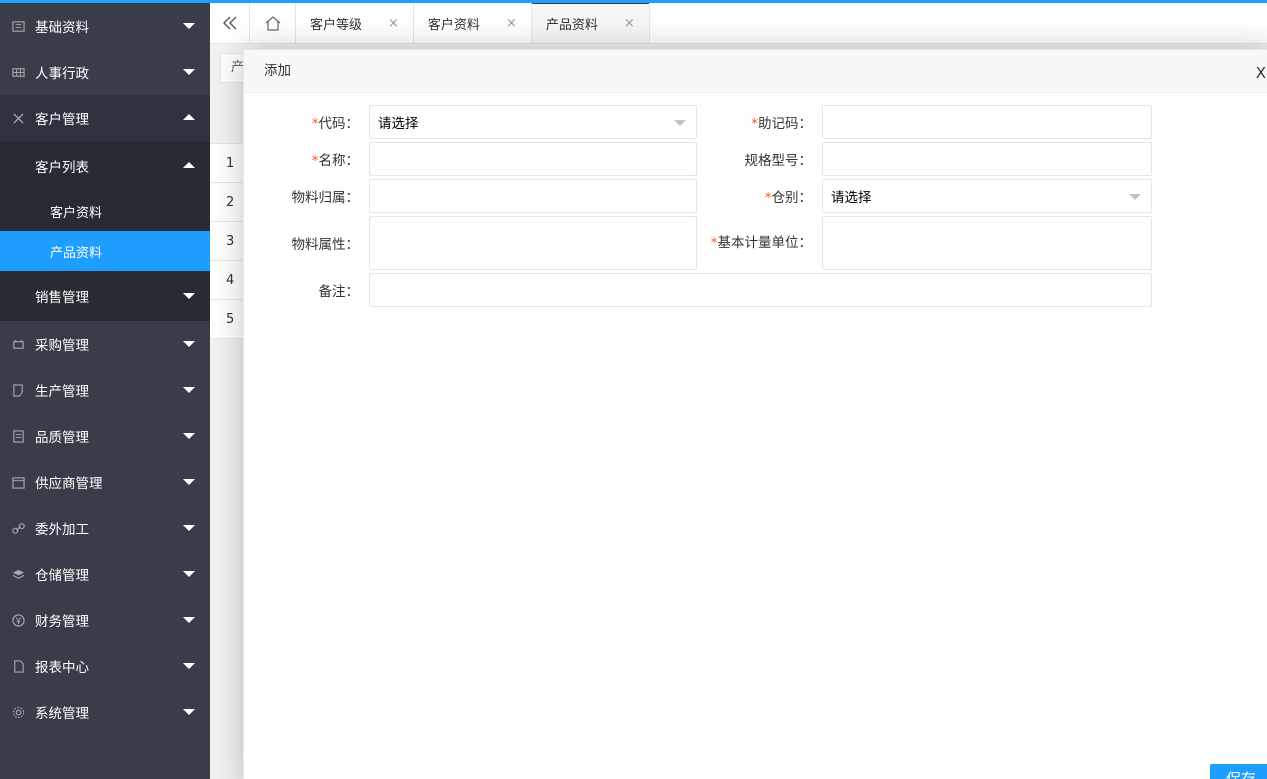 The image size is (1267, 779). What do you see at coordinates (533, 196) in the screenshot?
I see `owner-input` at bounding box center [533, 196].